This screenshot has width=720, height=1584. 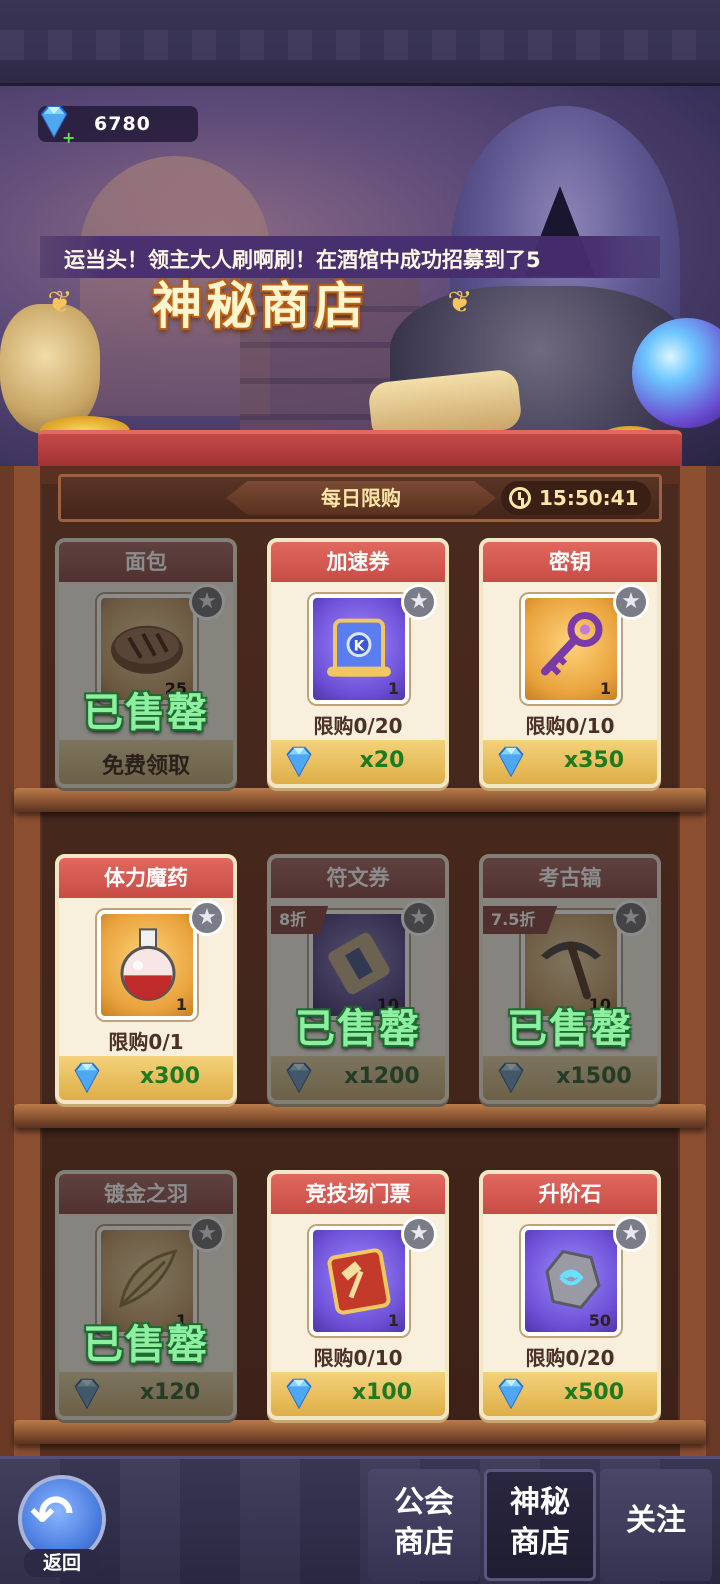 What do you see at coordinates (145, 766) in the screenshot?
I see `price-value: 免费领取` at bounding box center [145, 766].